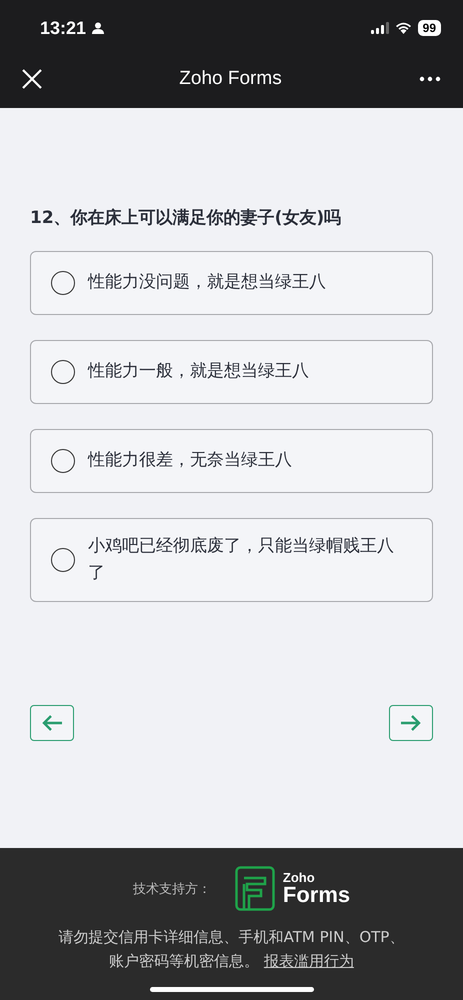 The width and height of the screenshot is (463, 1000). Describe the element at coordinates (231, 461) in the screenshot. I see `answer-option: 性能力很差，无奈当绿王八` at that location.